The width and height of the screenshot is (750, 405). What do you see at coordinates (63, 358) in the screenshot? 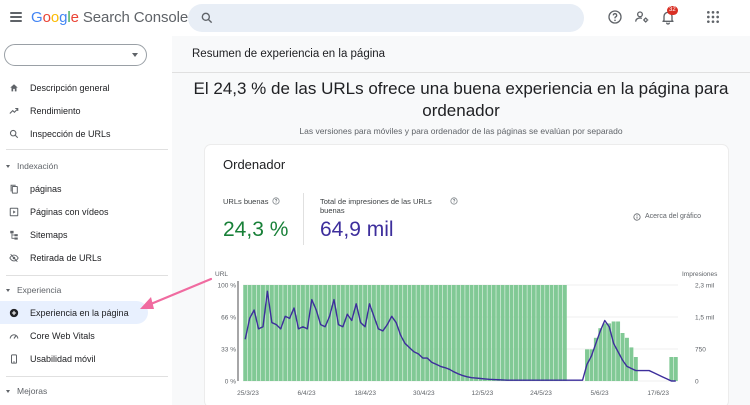
I see `sidebar-item-label: Usabilidad móvil` at bounding box center [63, 358].